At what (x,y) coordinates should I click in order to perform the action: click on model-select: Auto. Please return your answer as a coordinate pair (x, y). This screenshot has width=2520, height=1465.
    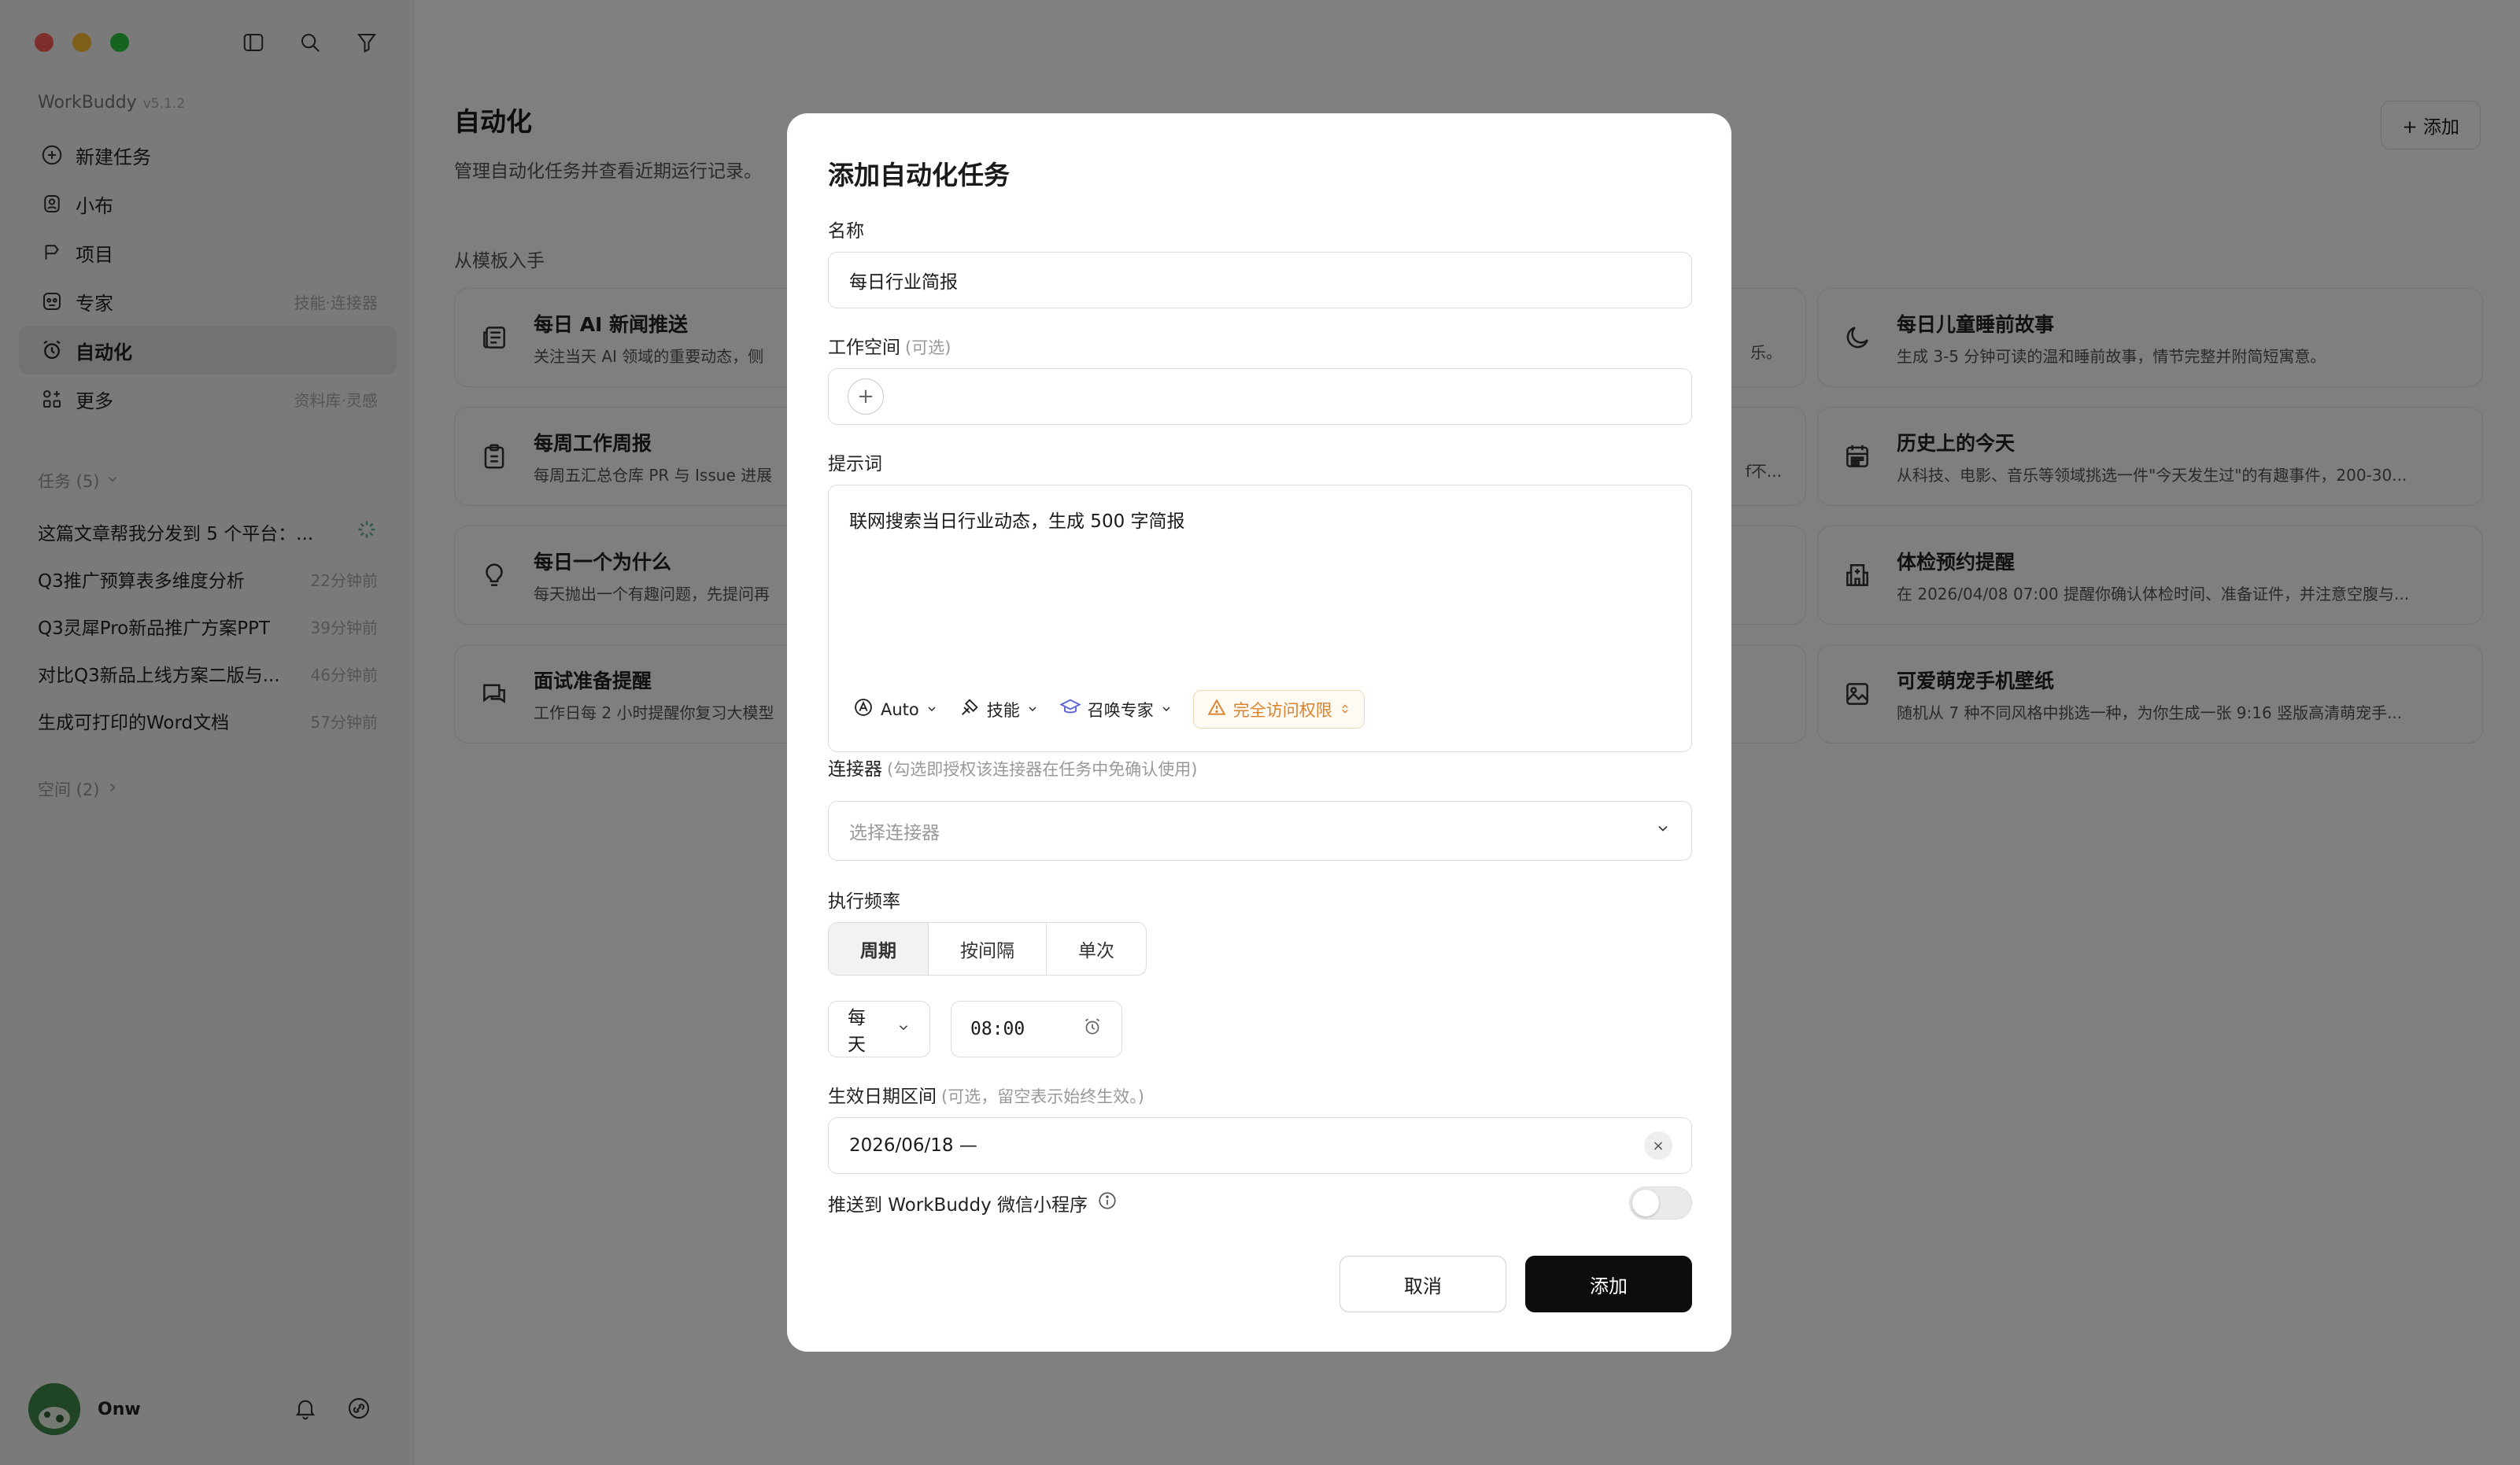
    Looking at the image, I should click on (895, 709).